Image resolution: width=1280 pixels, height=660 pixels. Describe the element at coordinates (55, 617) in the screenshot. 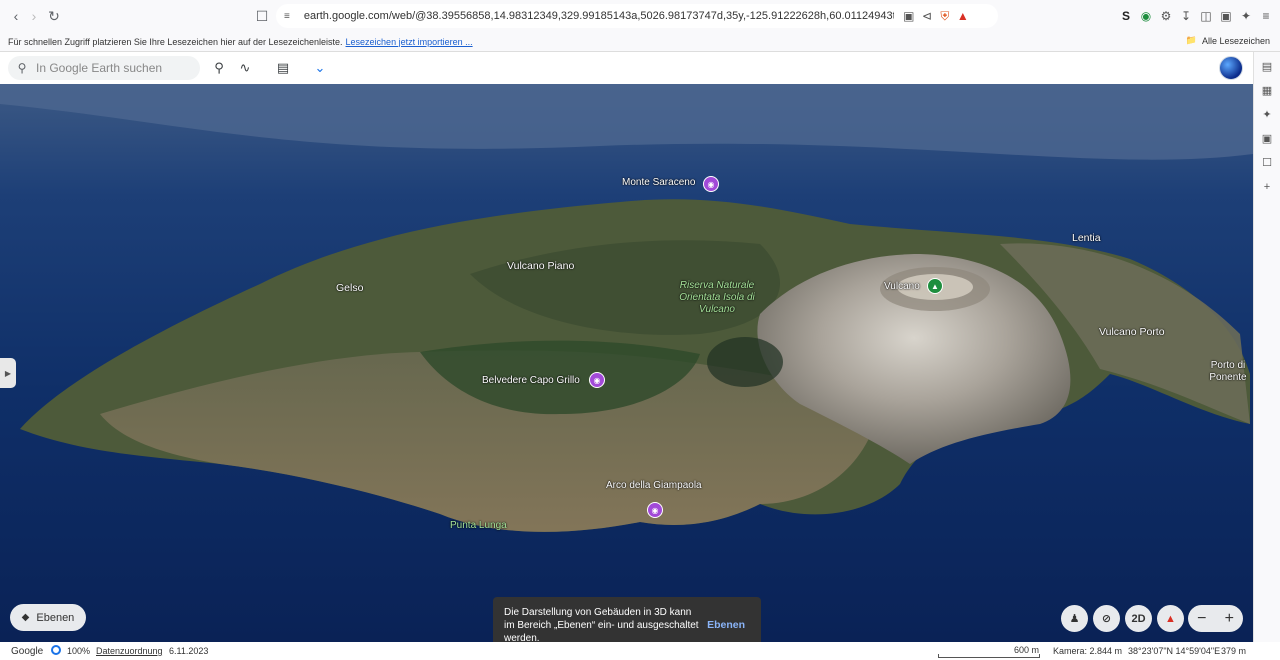

I see `layers-label: Ebenen` at that location.